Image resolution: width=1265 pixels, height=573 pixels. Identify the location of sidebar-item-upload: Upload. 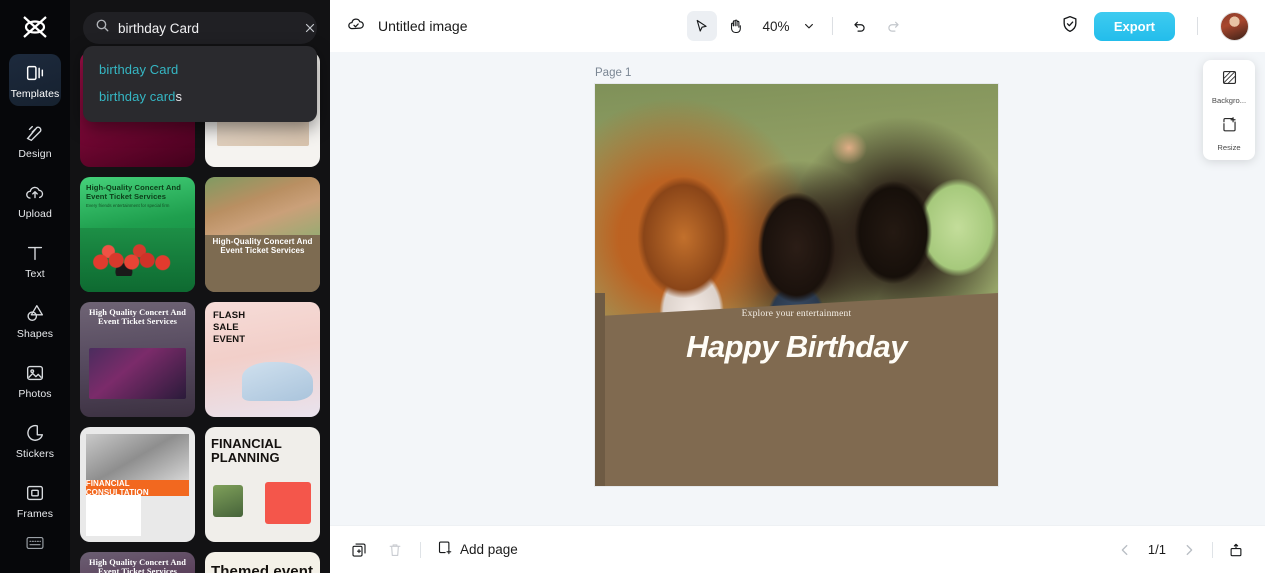
(35, 200).